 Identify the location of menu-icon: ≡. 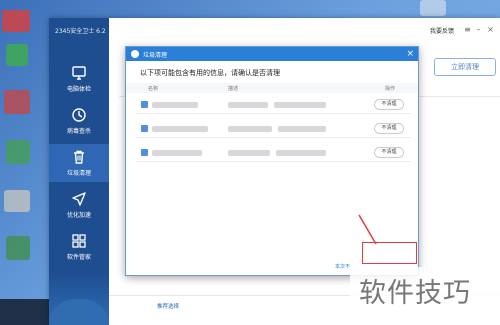
(467, 29).